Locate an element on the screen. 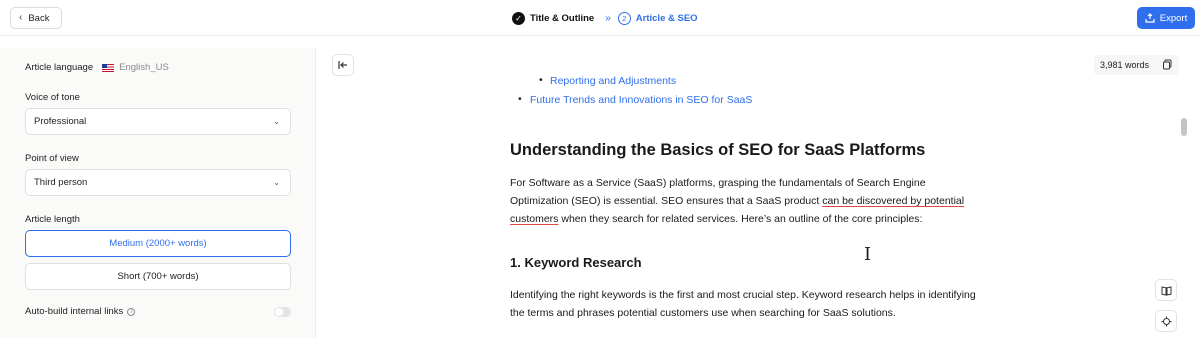  article-language-row: Article language English_US is located at coordinates (97, 67).